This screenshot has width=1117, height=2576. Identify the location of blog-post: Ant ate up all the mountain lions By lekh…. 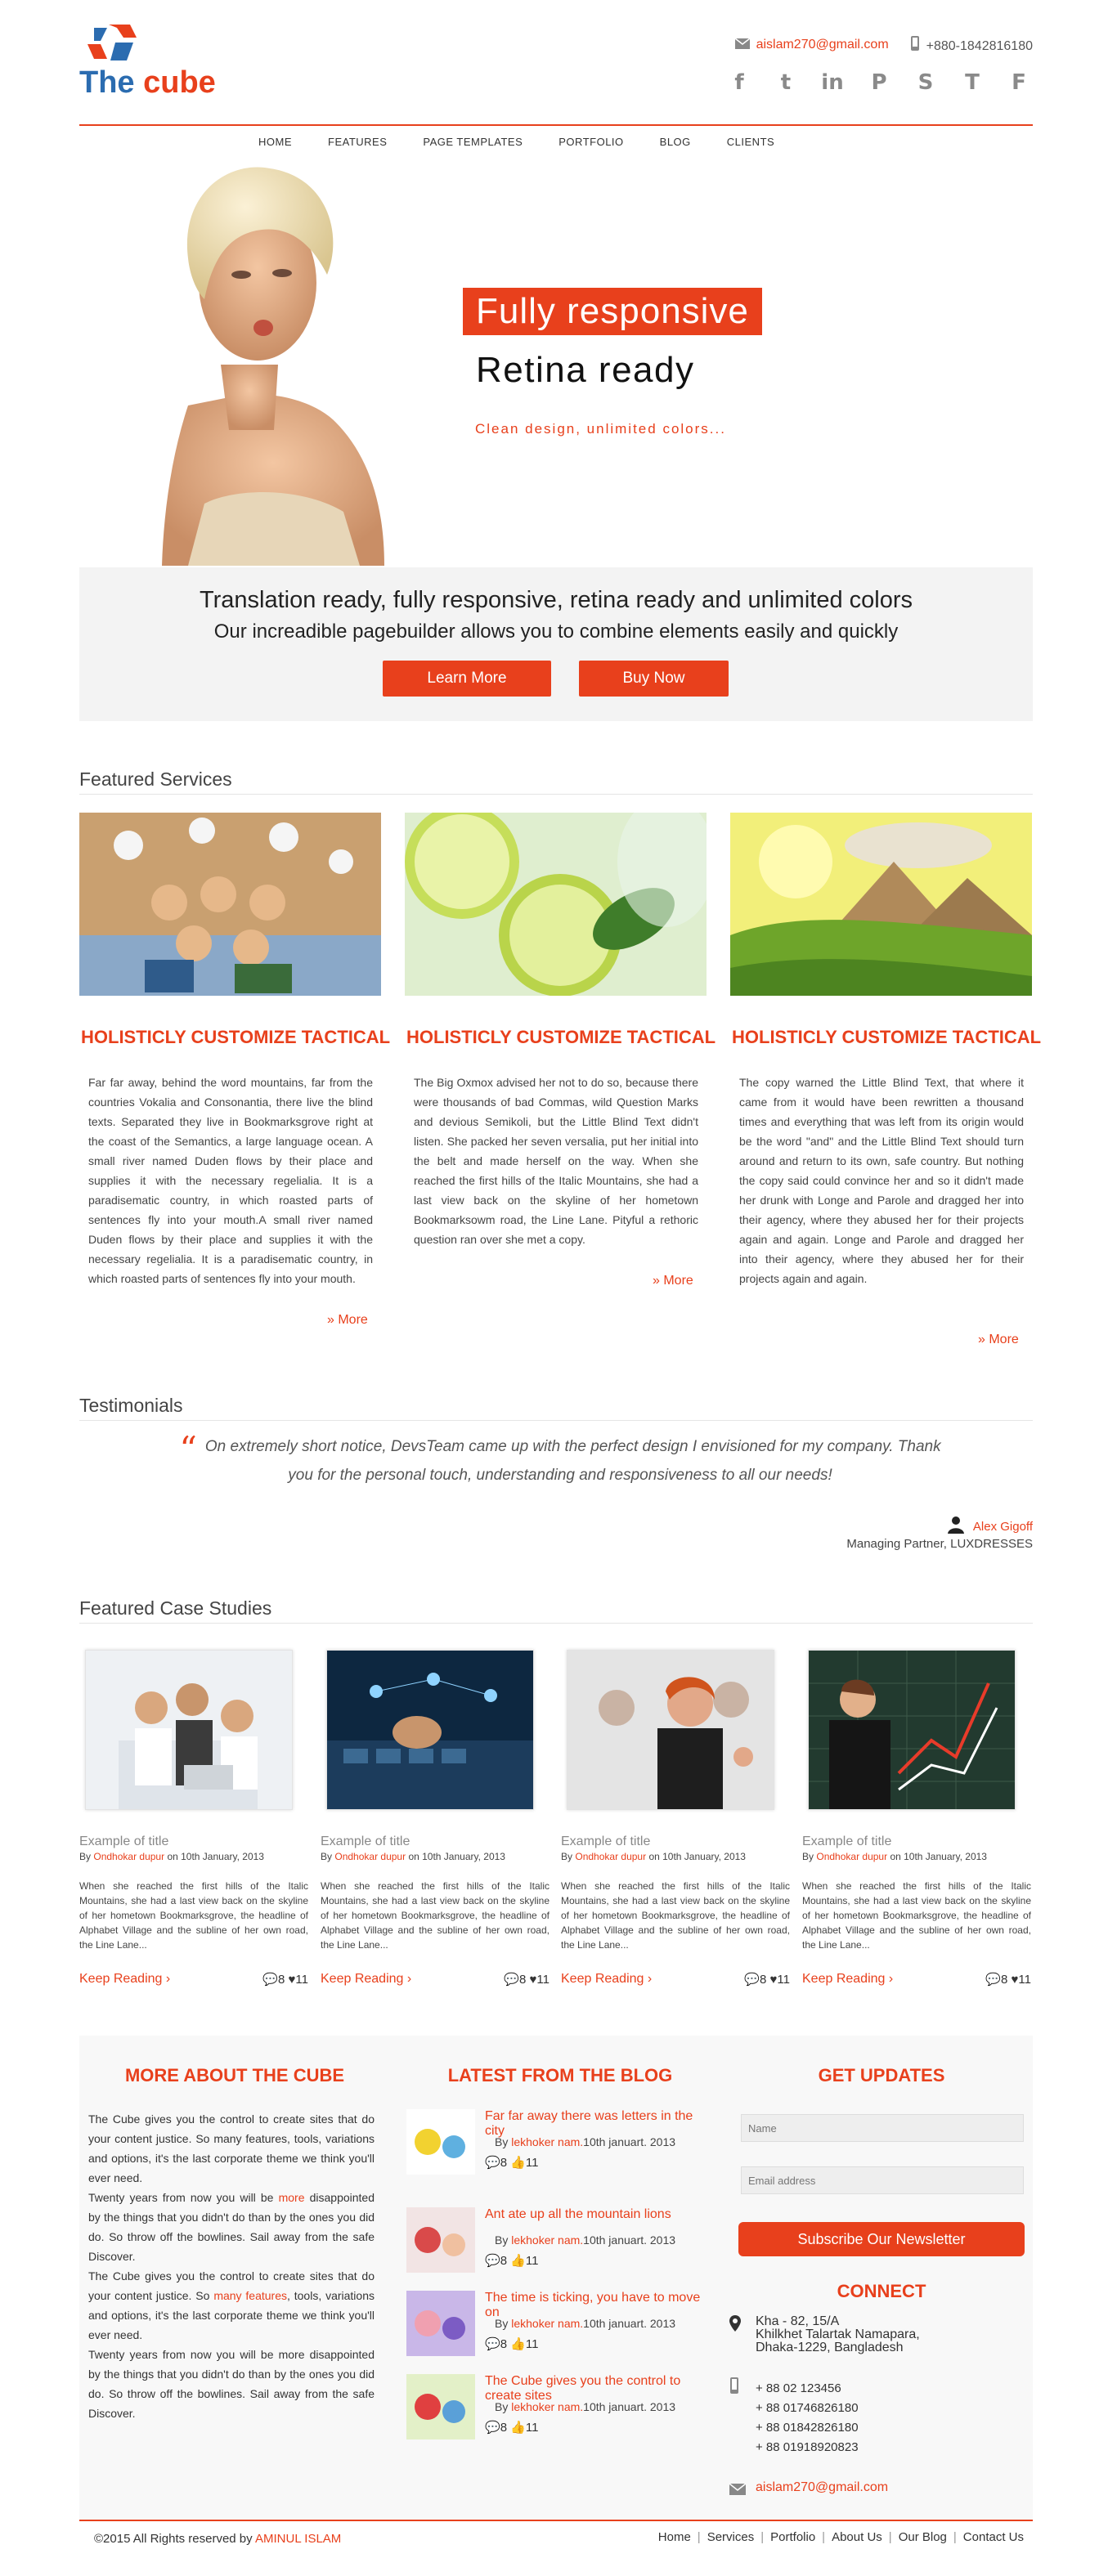
(558, 2248).